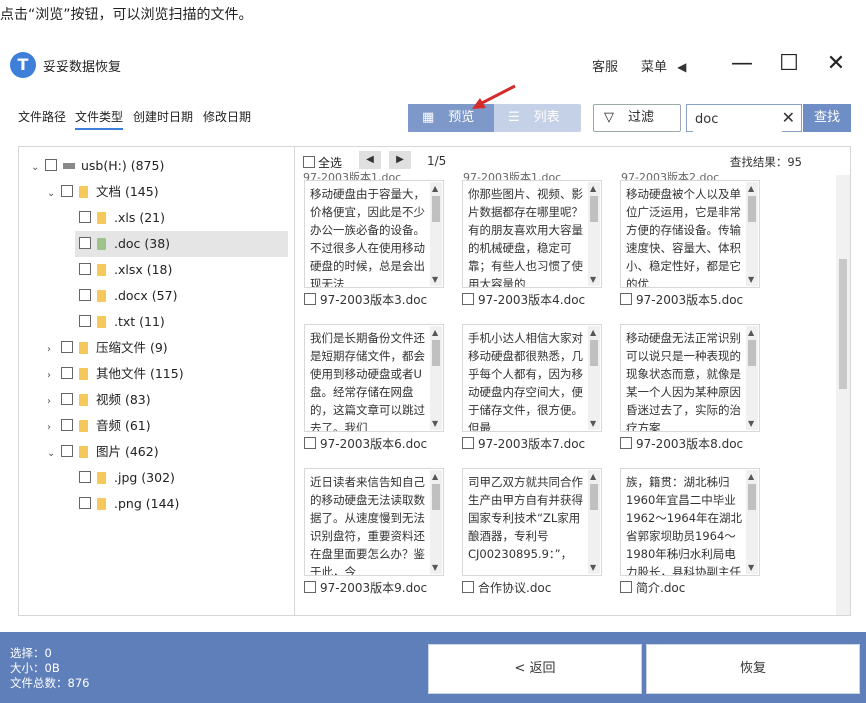  Describe the element at coordinates (788, 117) in the screenshot. I see `clear-search-icon: ✕` at that location.